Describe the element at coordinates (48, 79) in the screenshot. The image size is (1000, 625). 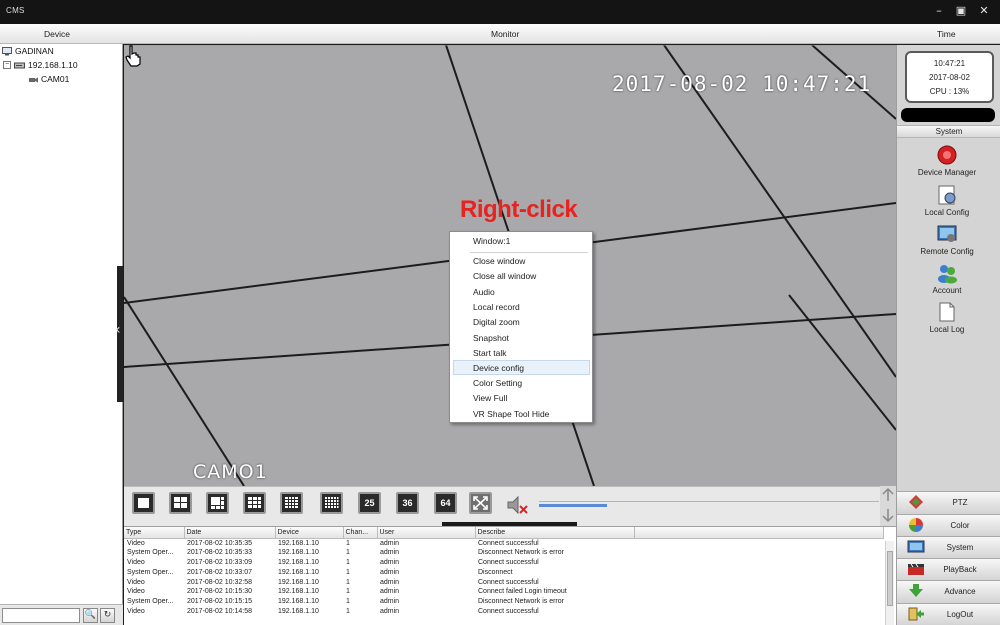
I see `tree-channel: CAM01` at that location.